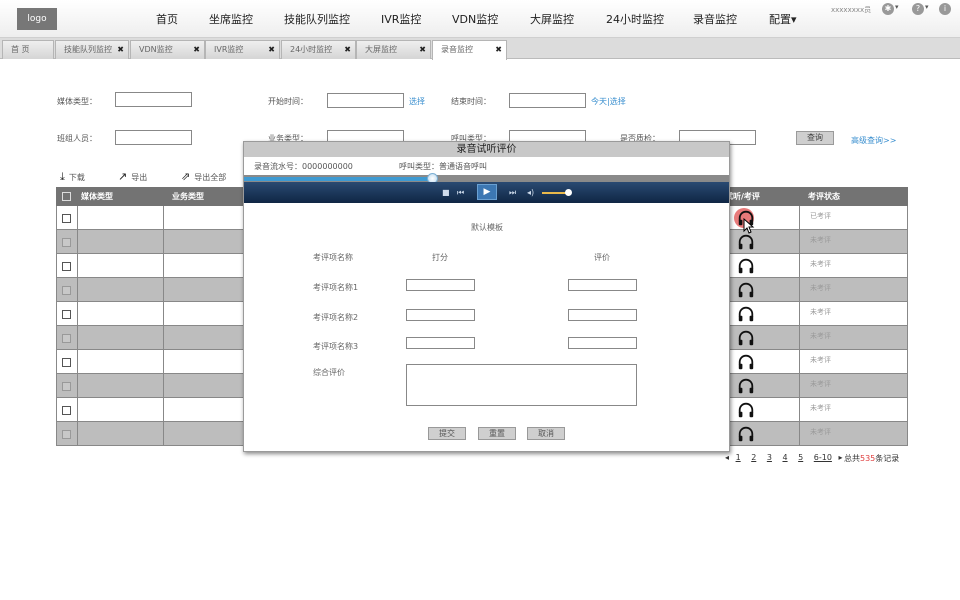 The width and height of the screenshot is (960, 600). I want to click on dialog-title: 录音试听评价, so click(486, 149).